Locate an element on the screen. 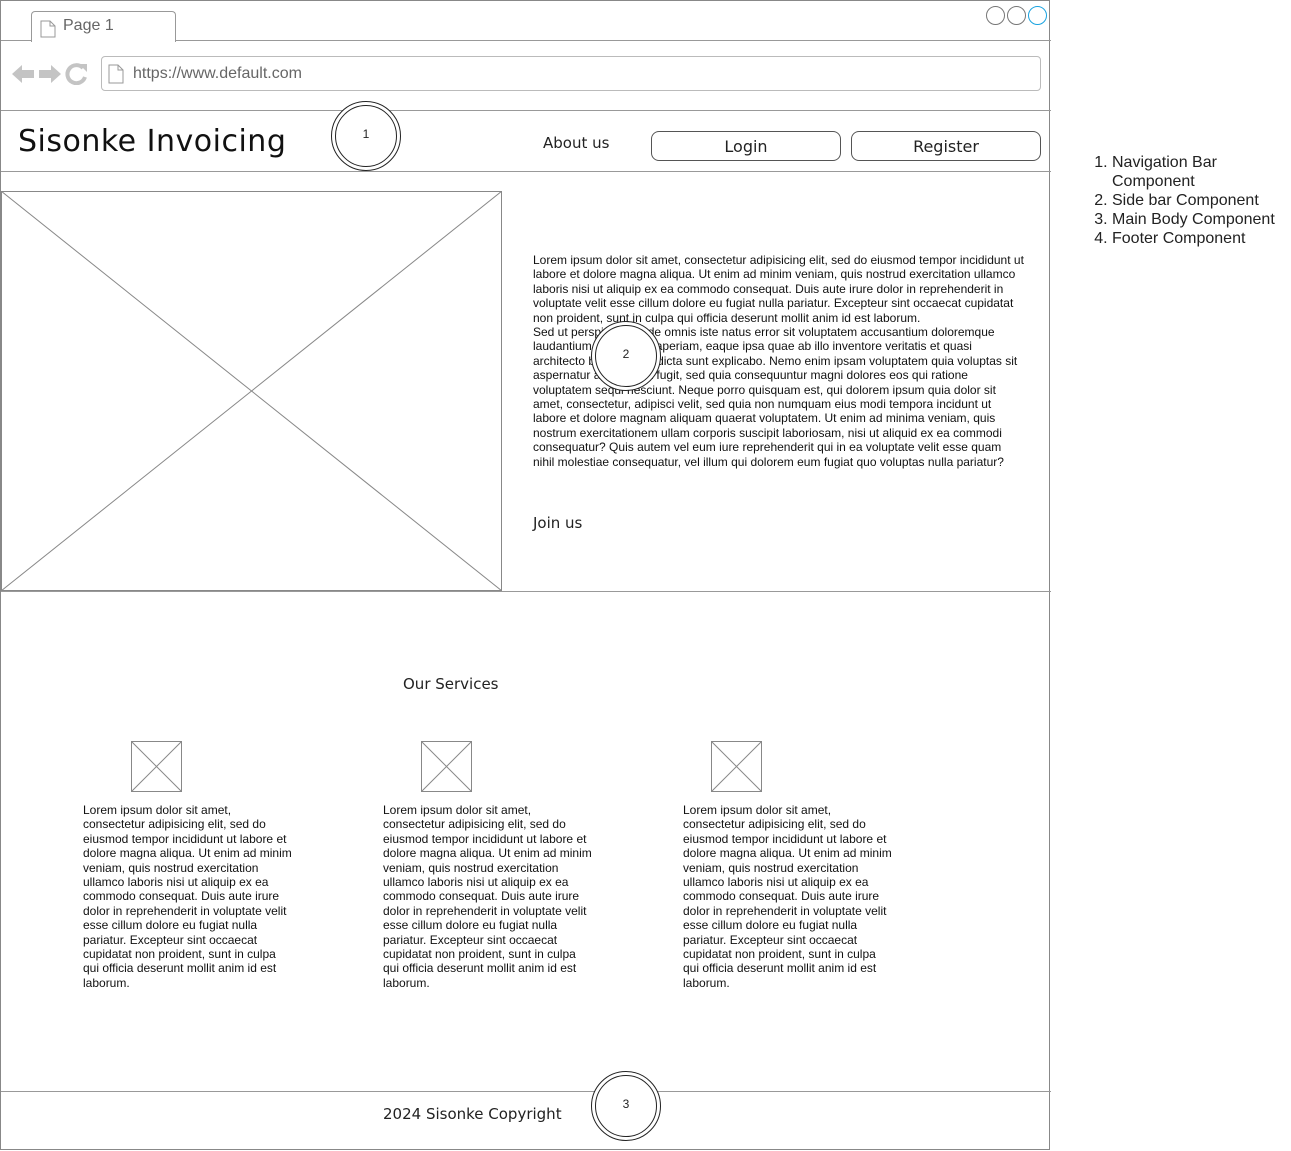  reload-icon is located at coordinates (77, 74).